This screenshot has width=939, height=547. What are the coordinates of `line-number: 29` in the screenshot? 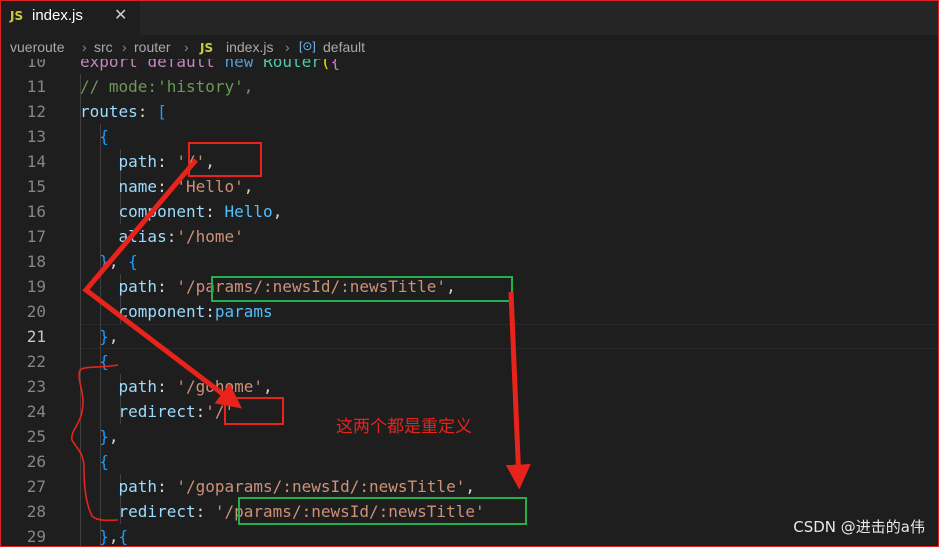 It's located at (36, 536).